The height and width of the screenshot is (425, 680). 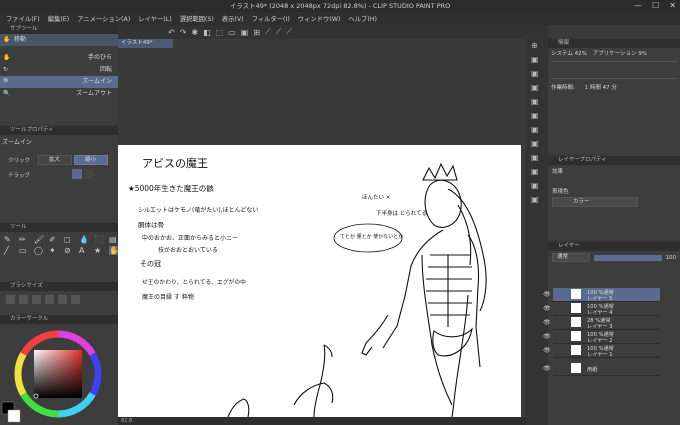 I want to click on snap-icon: ⟋, so click(x=279, y=32).